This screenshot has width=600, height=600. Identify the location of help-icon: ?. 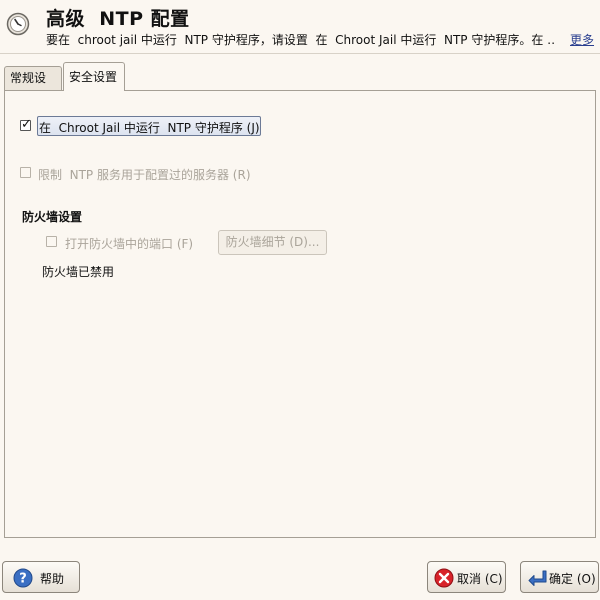
(23, 578).